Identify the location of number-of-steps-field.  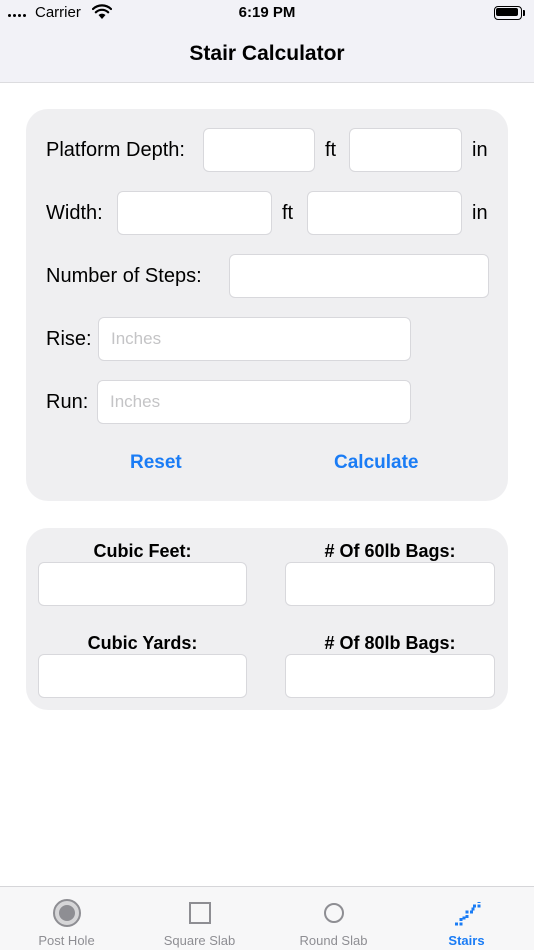
(359, 276).